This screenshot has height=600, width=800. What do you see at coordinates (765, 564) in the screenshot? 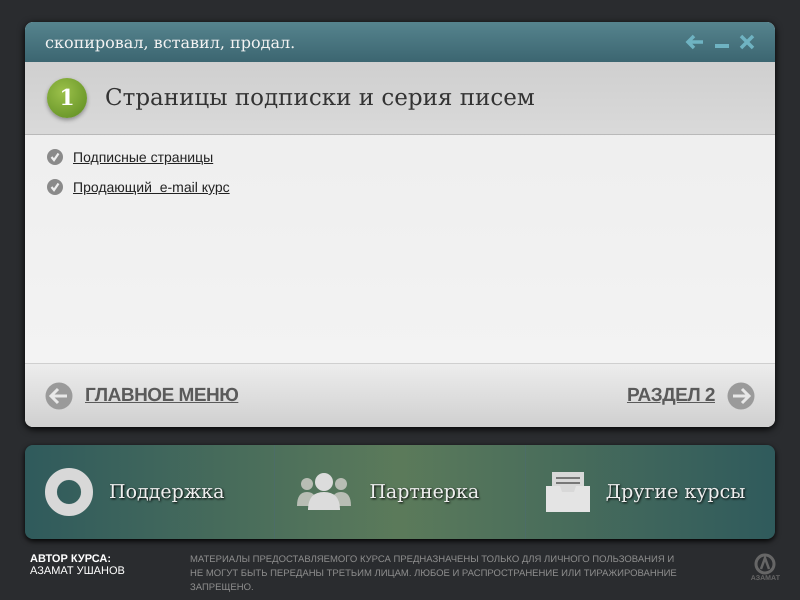
I see `logo-icon` at bounding box center [765, 564].